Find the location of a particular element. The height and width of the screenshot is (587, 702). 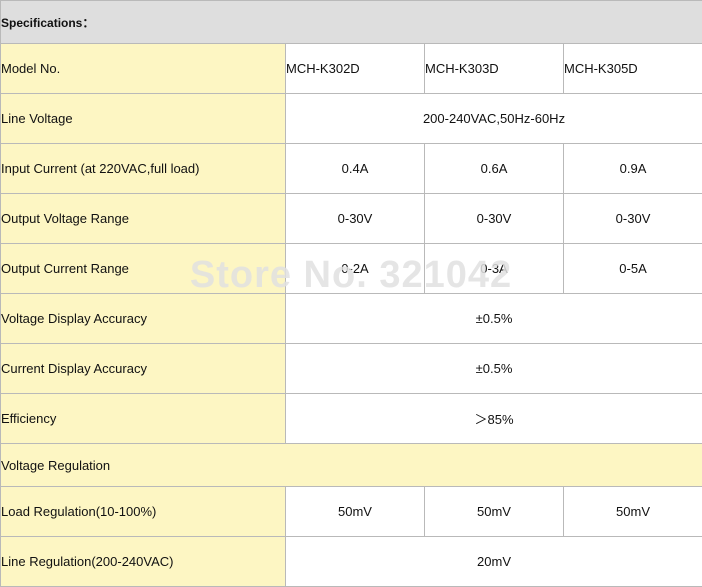

output-voltage-k303d: 0-30V is located at coordinates (494, 218).